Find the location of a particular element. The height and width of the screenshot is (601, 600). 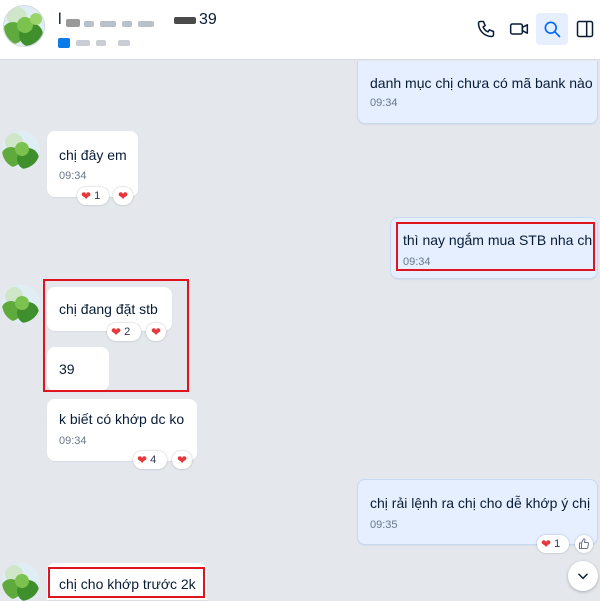

conversation-info-button is located at coordinates (584, 29).